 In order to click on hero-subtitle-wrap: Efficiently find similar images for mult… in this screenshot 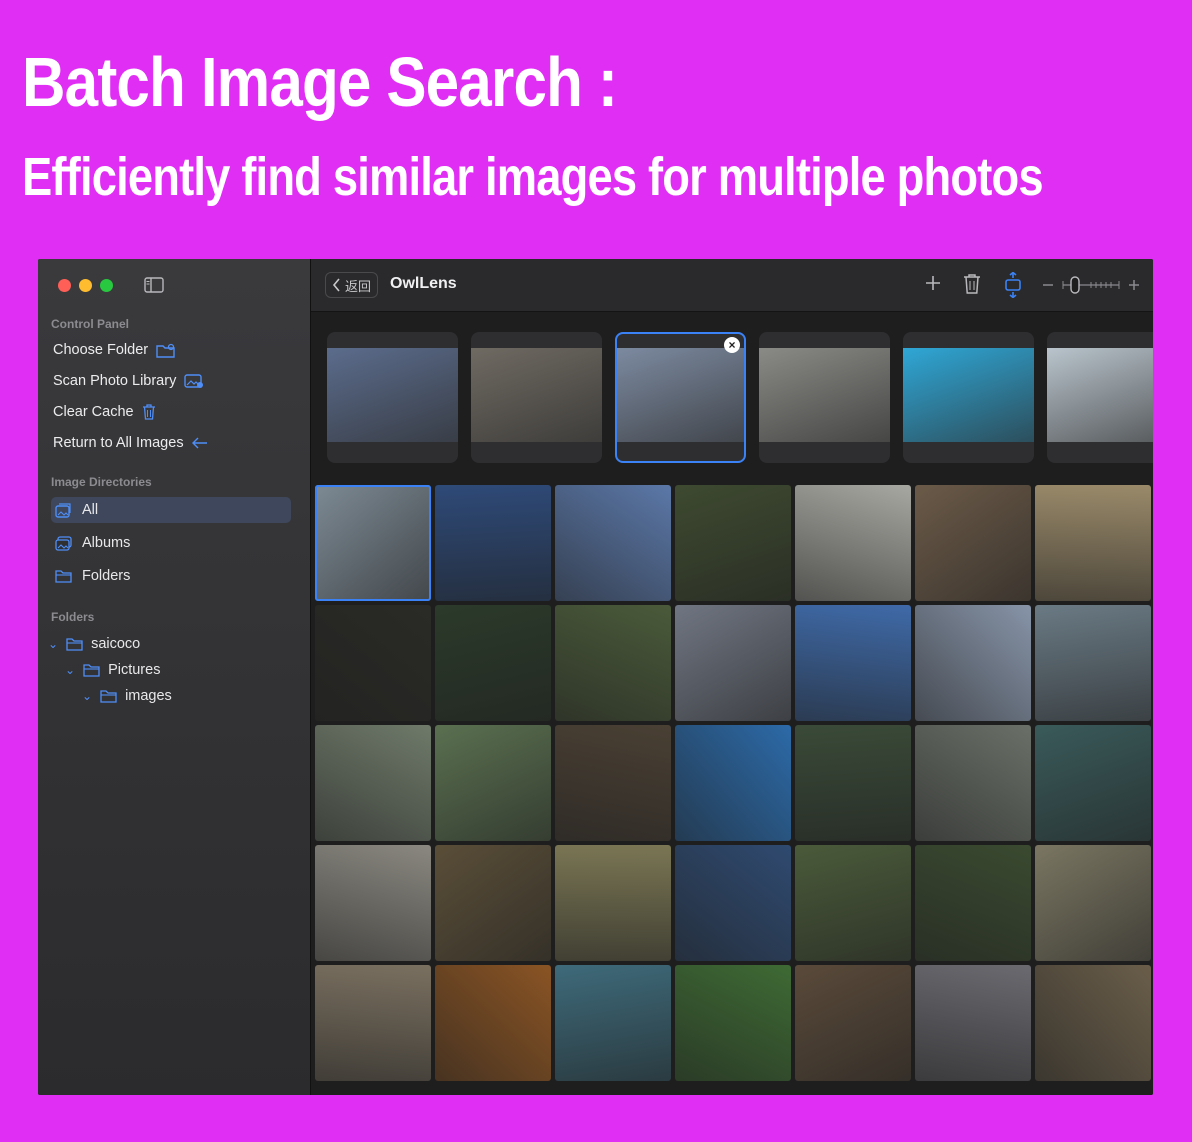, I will do `click(596, 180)`.